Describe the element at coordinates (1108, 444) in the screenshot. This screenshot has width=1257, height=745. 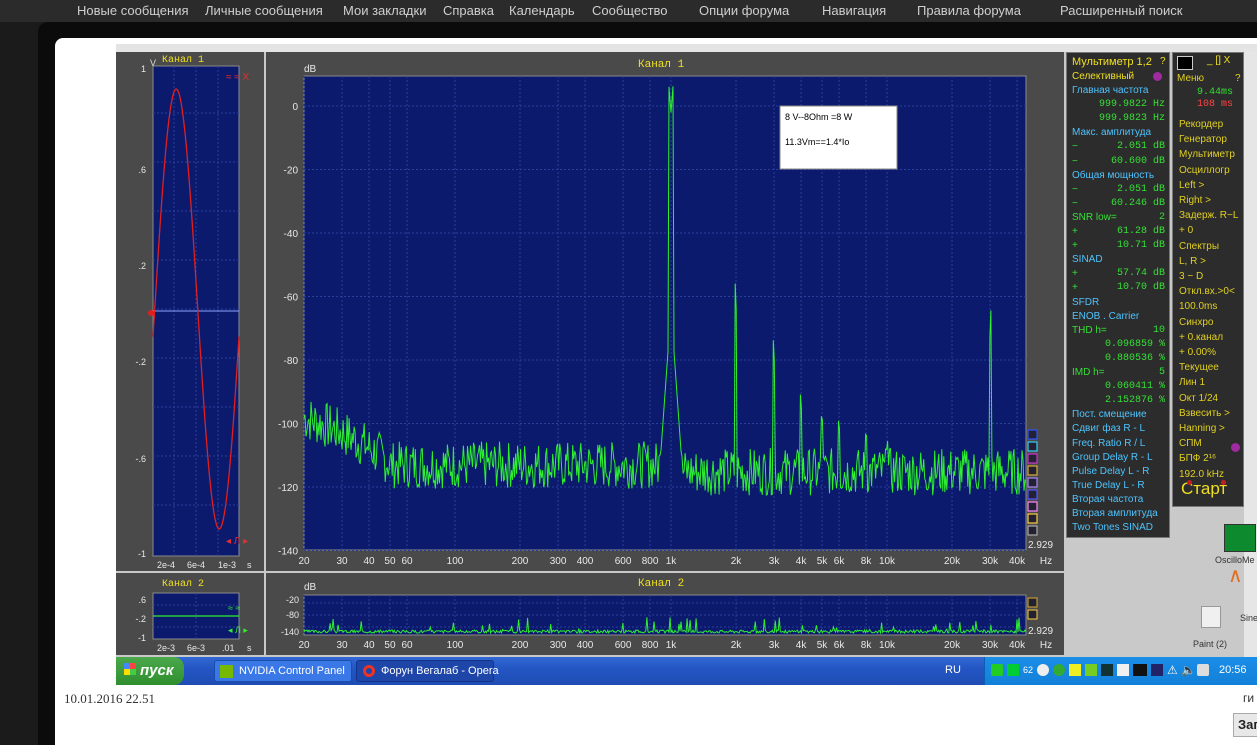
I see `multimeter-label-25: Freq. Ratio R / L` at that location.